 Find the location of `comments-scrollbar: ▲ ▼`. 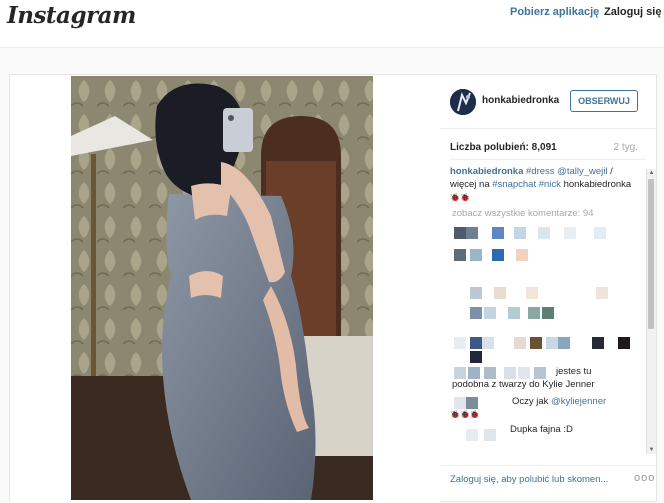

comments-scrollbar: ▲ ▼ is located at coordinates (651, 311).